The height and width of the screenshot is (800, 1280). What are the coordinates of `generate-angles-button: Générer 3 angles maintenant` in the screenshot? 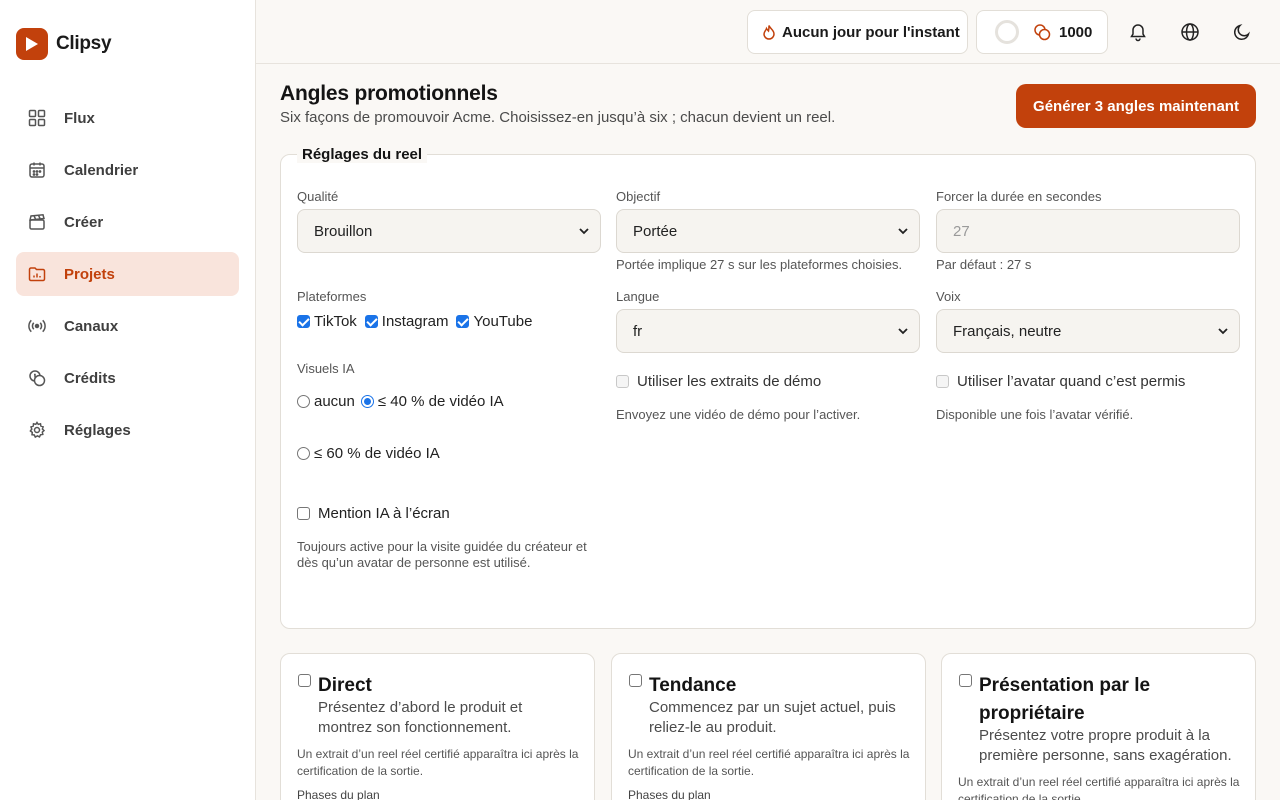 It's located at (1136, 106).